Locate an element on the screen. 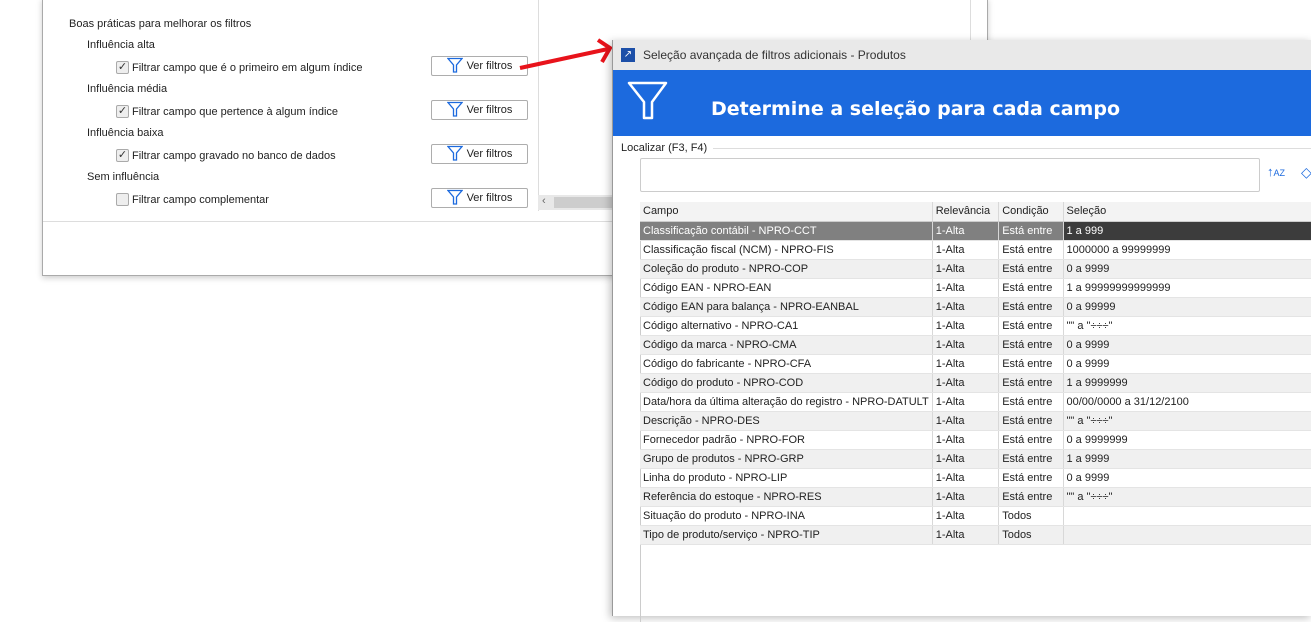 This screenshot has width=1311, height=622. option-checkbox is located at coordinates (122, 199).